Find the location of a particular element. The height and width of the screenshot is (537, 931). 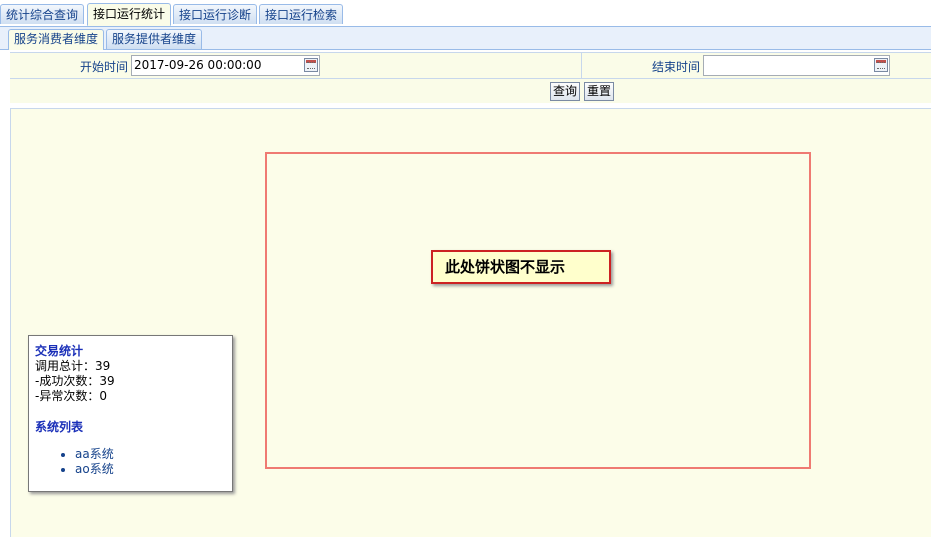

system-list: aa系统 ao系统 is located at coordinates (130, 462).